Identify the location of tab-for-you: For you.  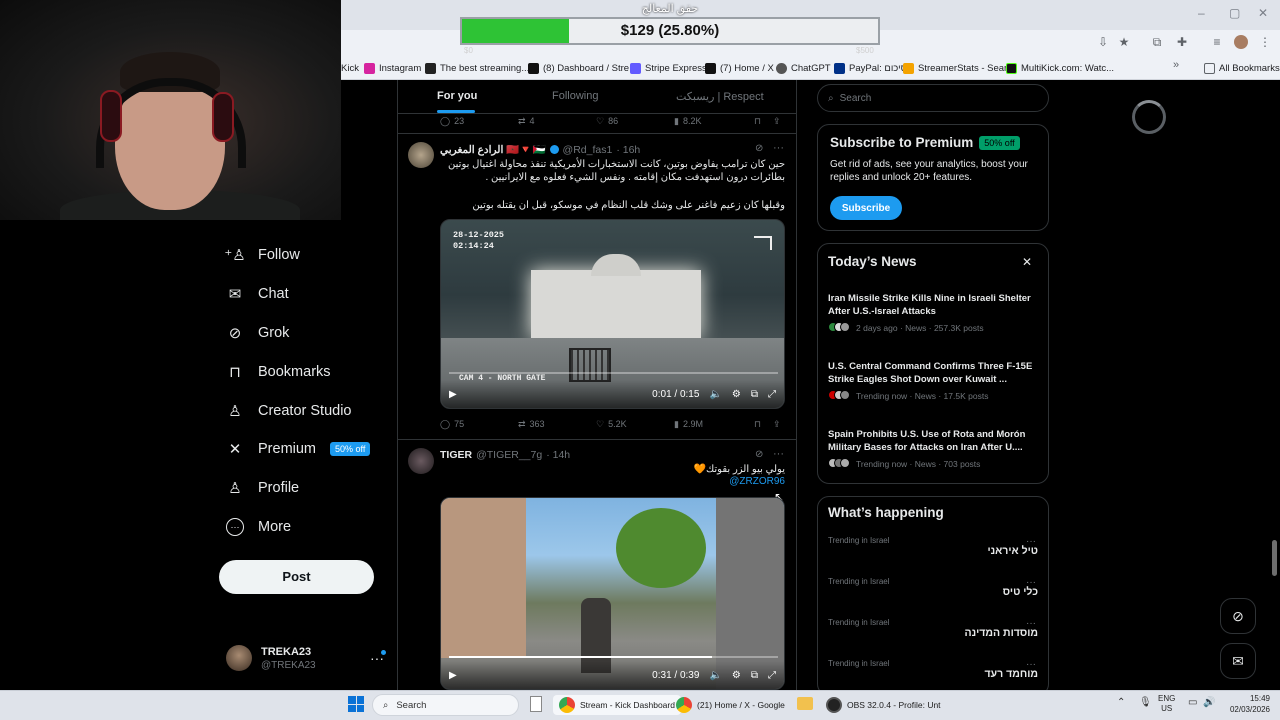
(457, 96).